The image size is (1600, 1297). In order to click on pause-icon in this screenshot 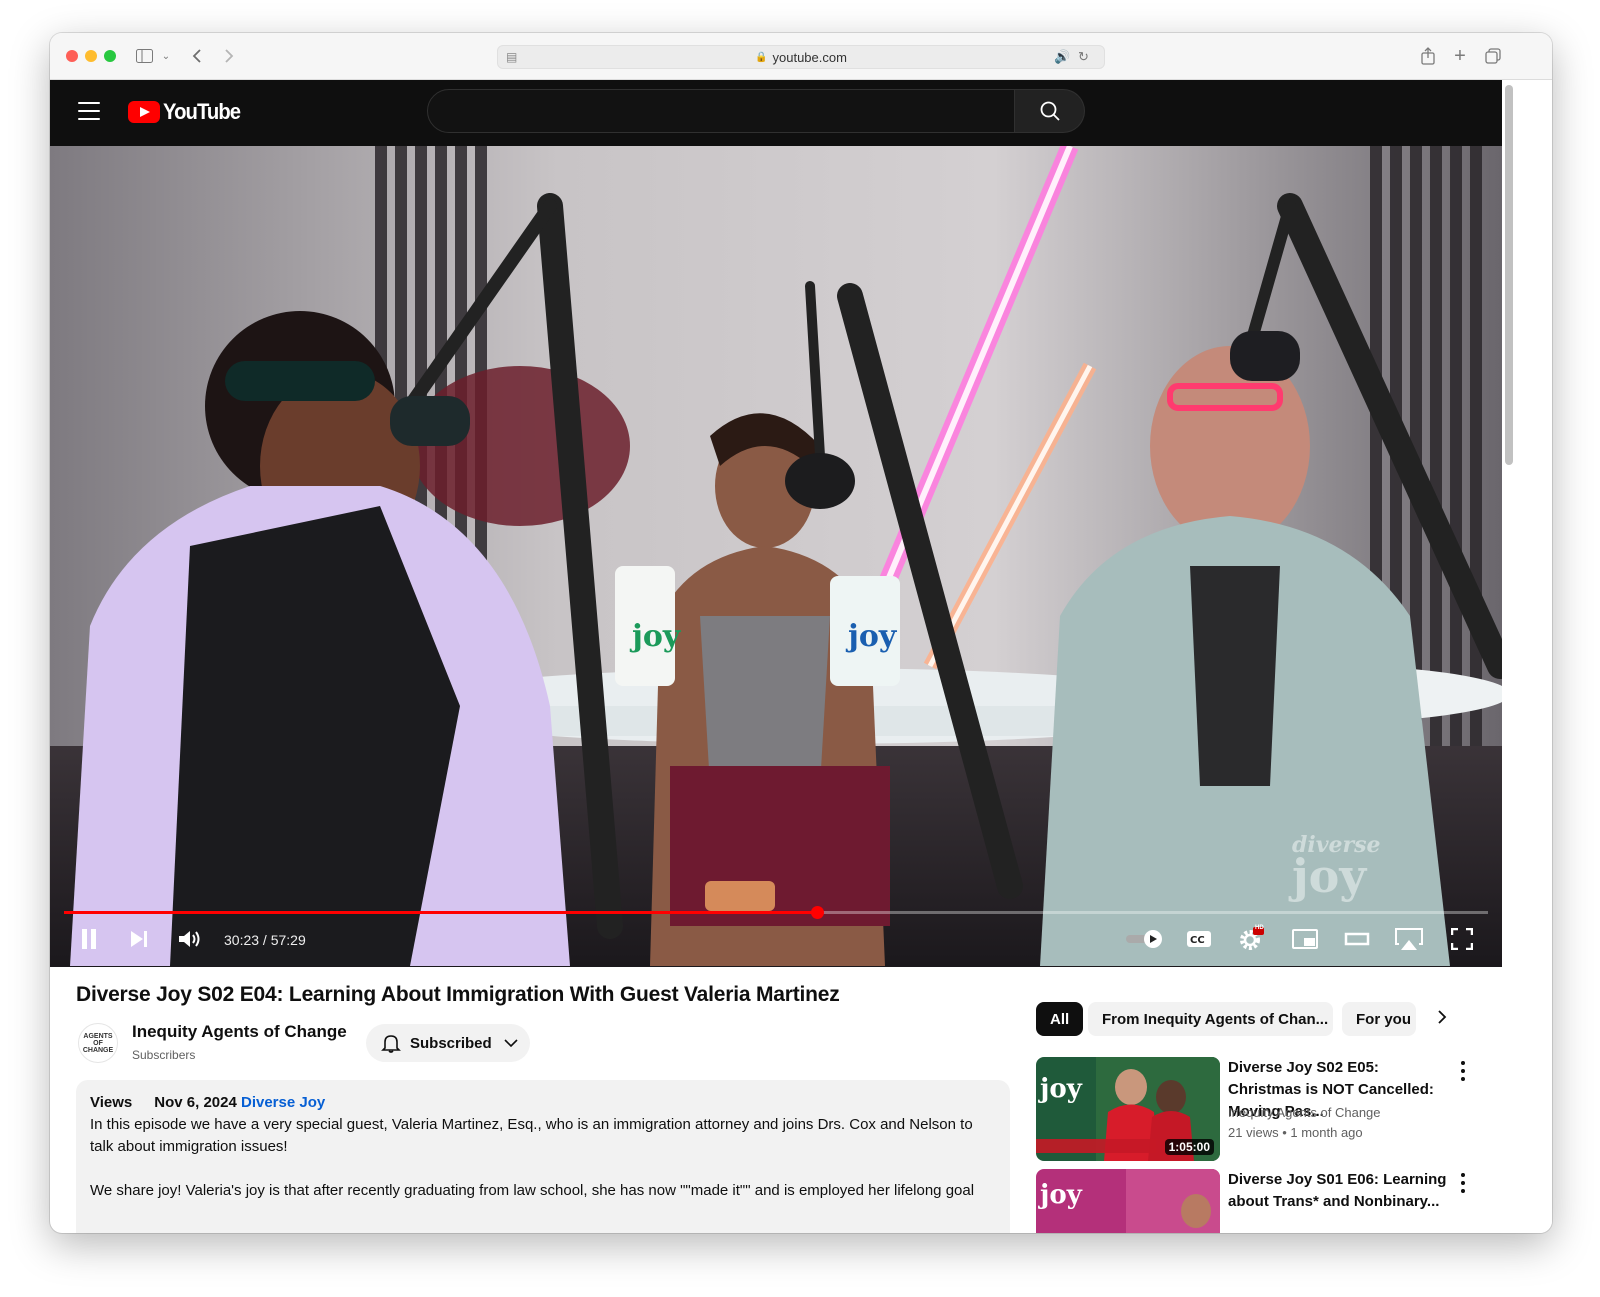, I will do `click(89, 939)`.